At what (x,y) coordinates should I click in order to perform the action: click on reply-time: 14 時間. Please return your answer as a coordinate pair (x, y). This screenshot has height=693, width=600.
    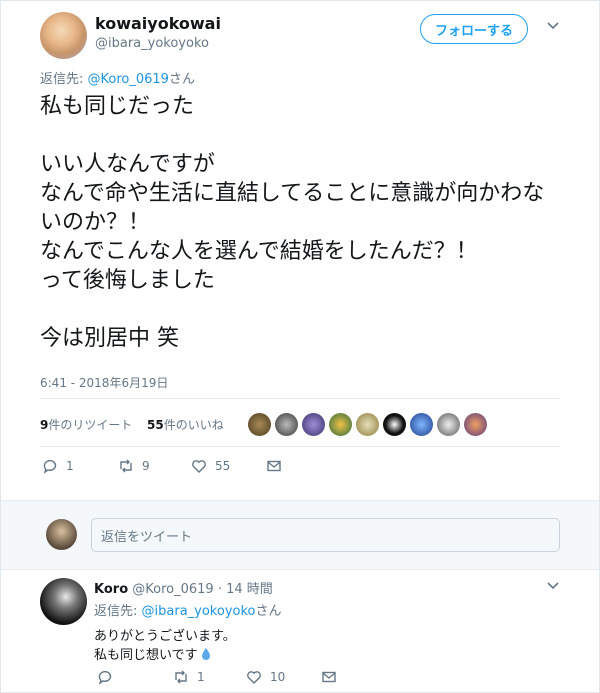
    Looking at the image, I should click on (249, 589).